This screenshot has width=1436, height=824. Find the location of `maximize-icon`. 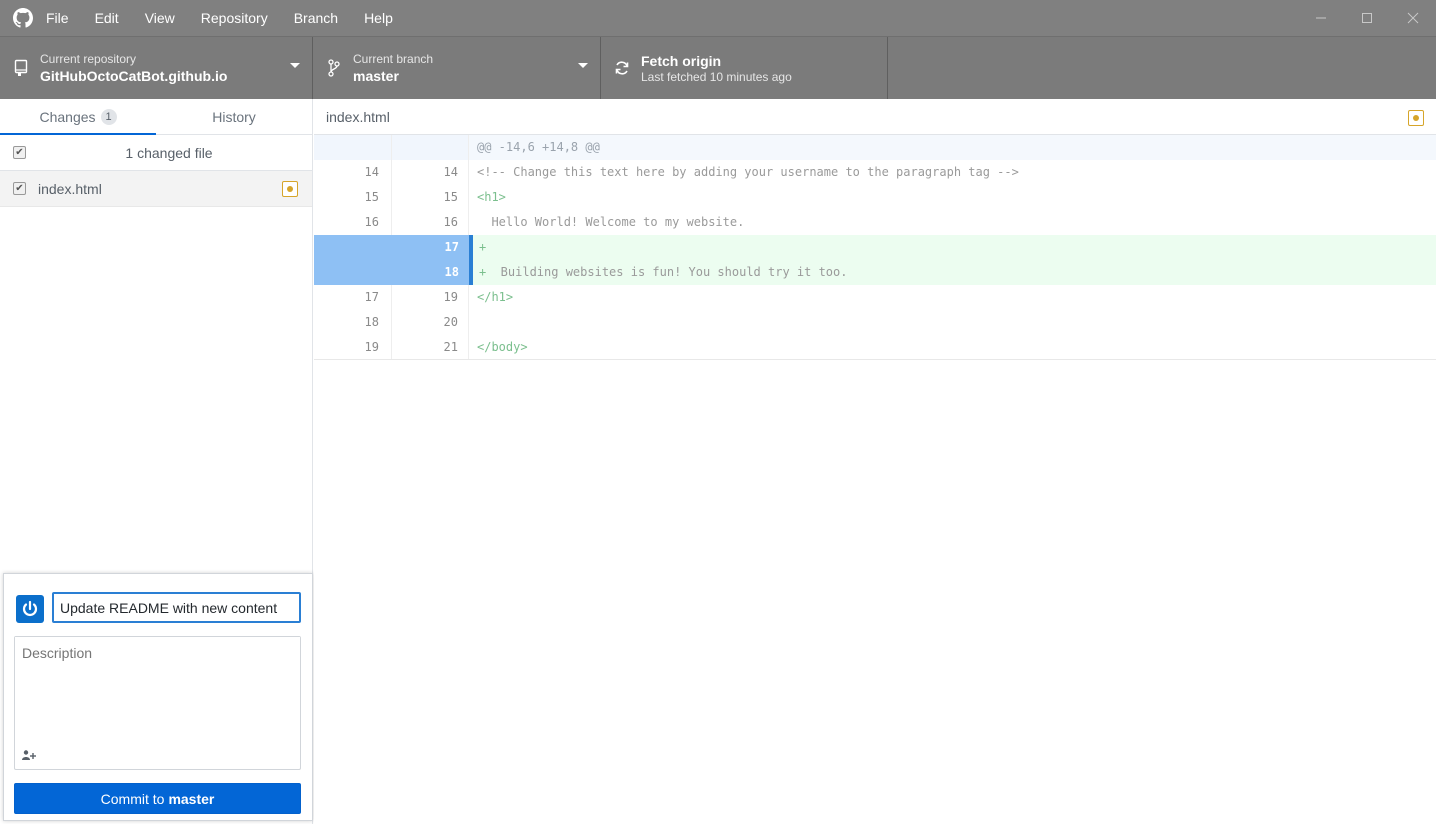

maximize-icon is located at coordinates (1367, 18).